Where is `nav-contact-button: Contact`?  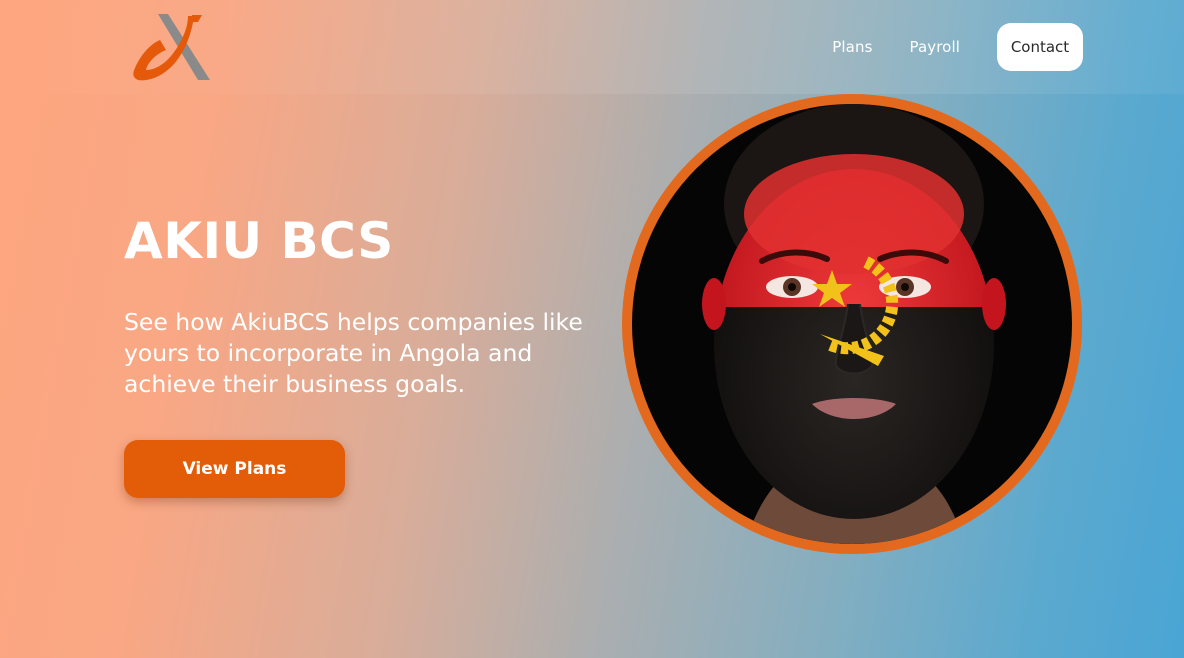
nav-contact-button: Contact is located at coordinates (1040, 47).